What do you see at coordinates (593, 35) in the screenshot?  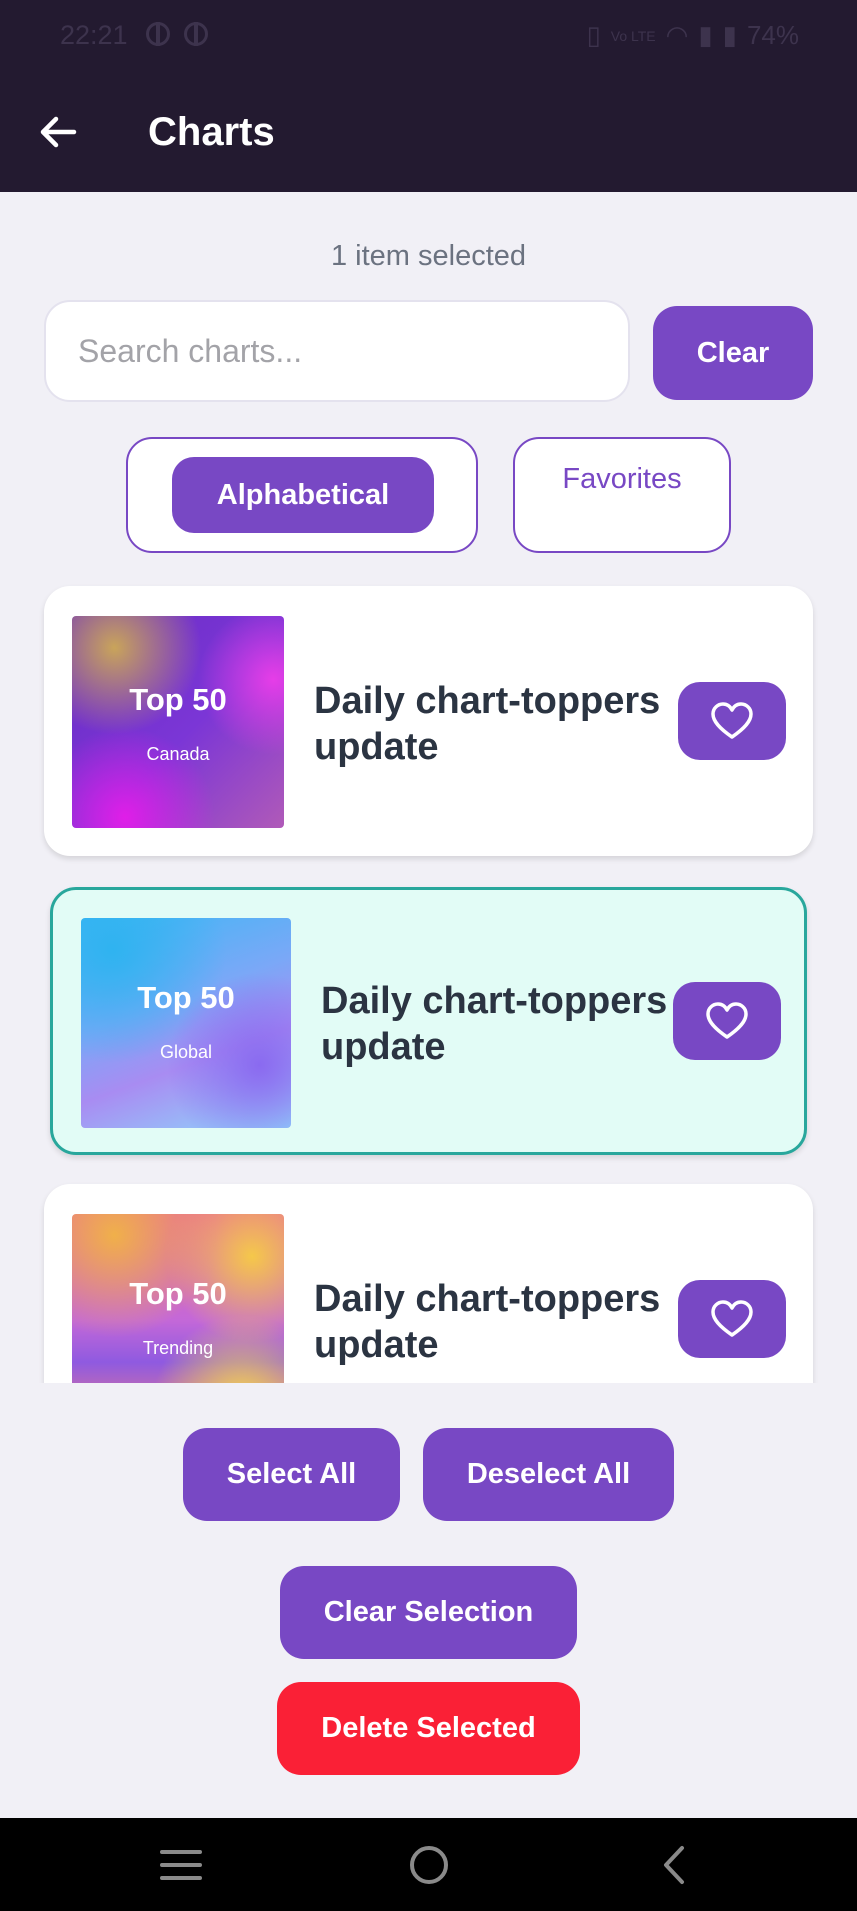 I see `vibrate-icon: ▯` at bounding box center [593, 35].